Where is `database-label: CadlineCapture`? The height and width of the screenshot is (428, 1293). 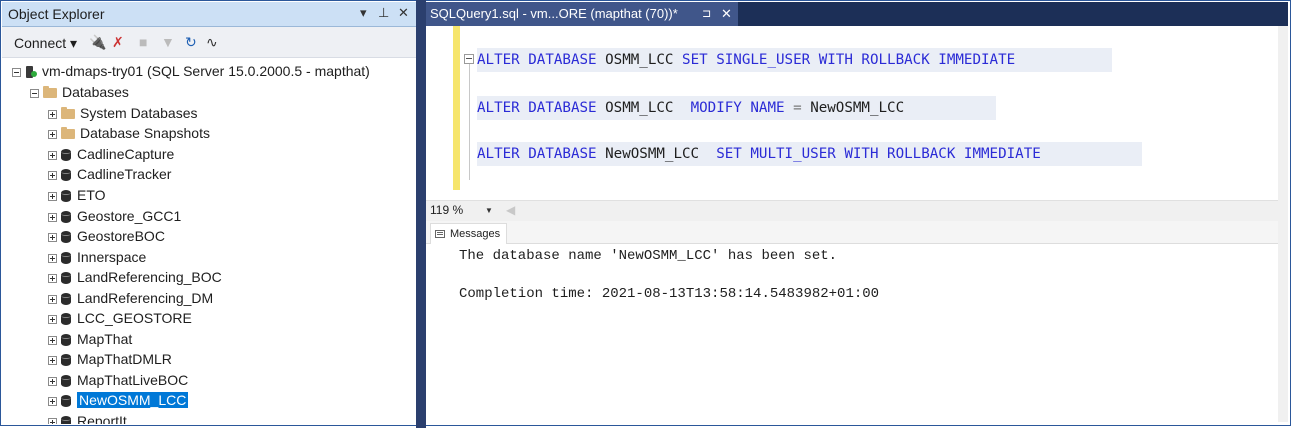
database-label: CadlineCapture is located at coordinates (126, 154).